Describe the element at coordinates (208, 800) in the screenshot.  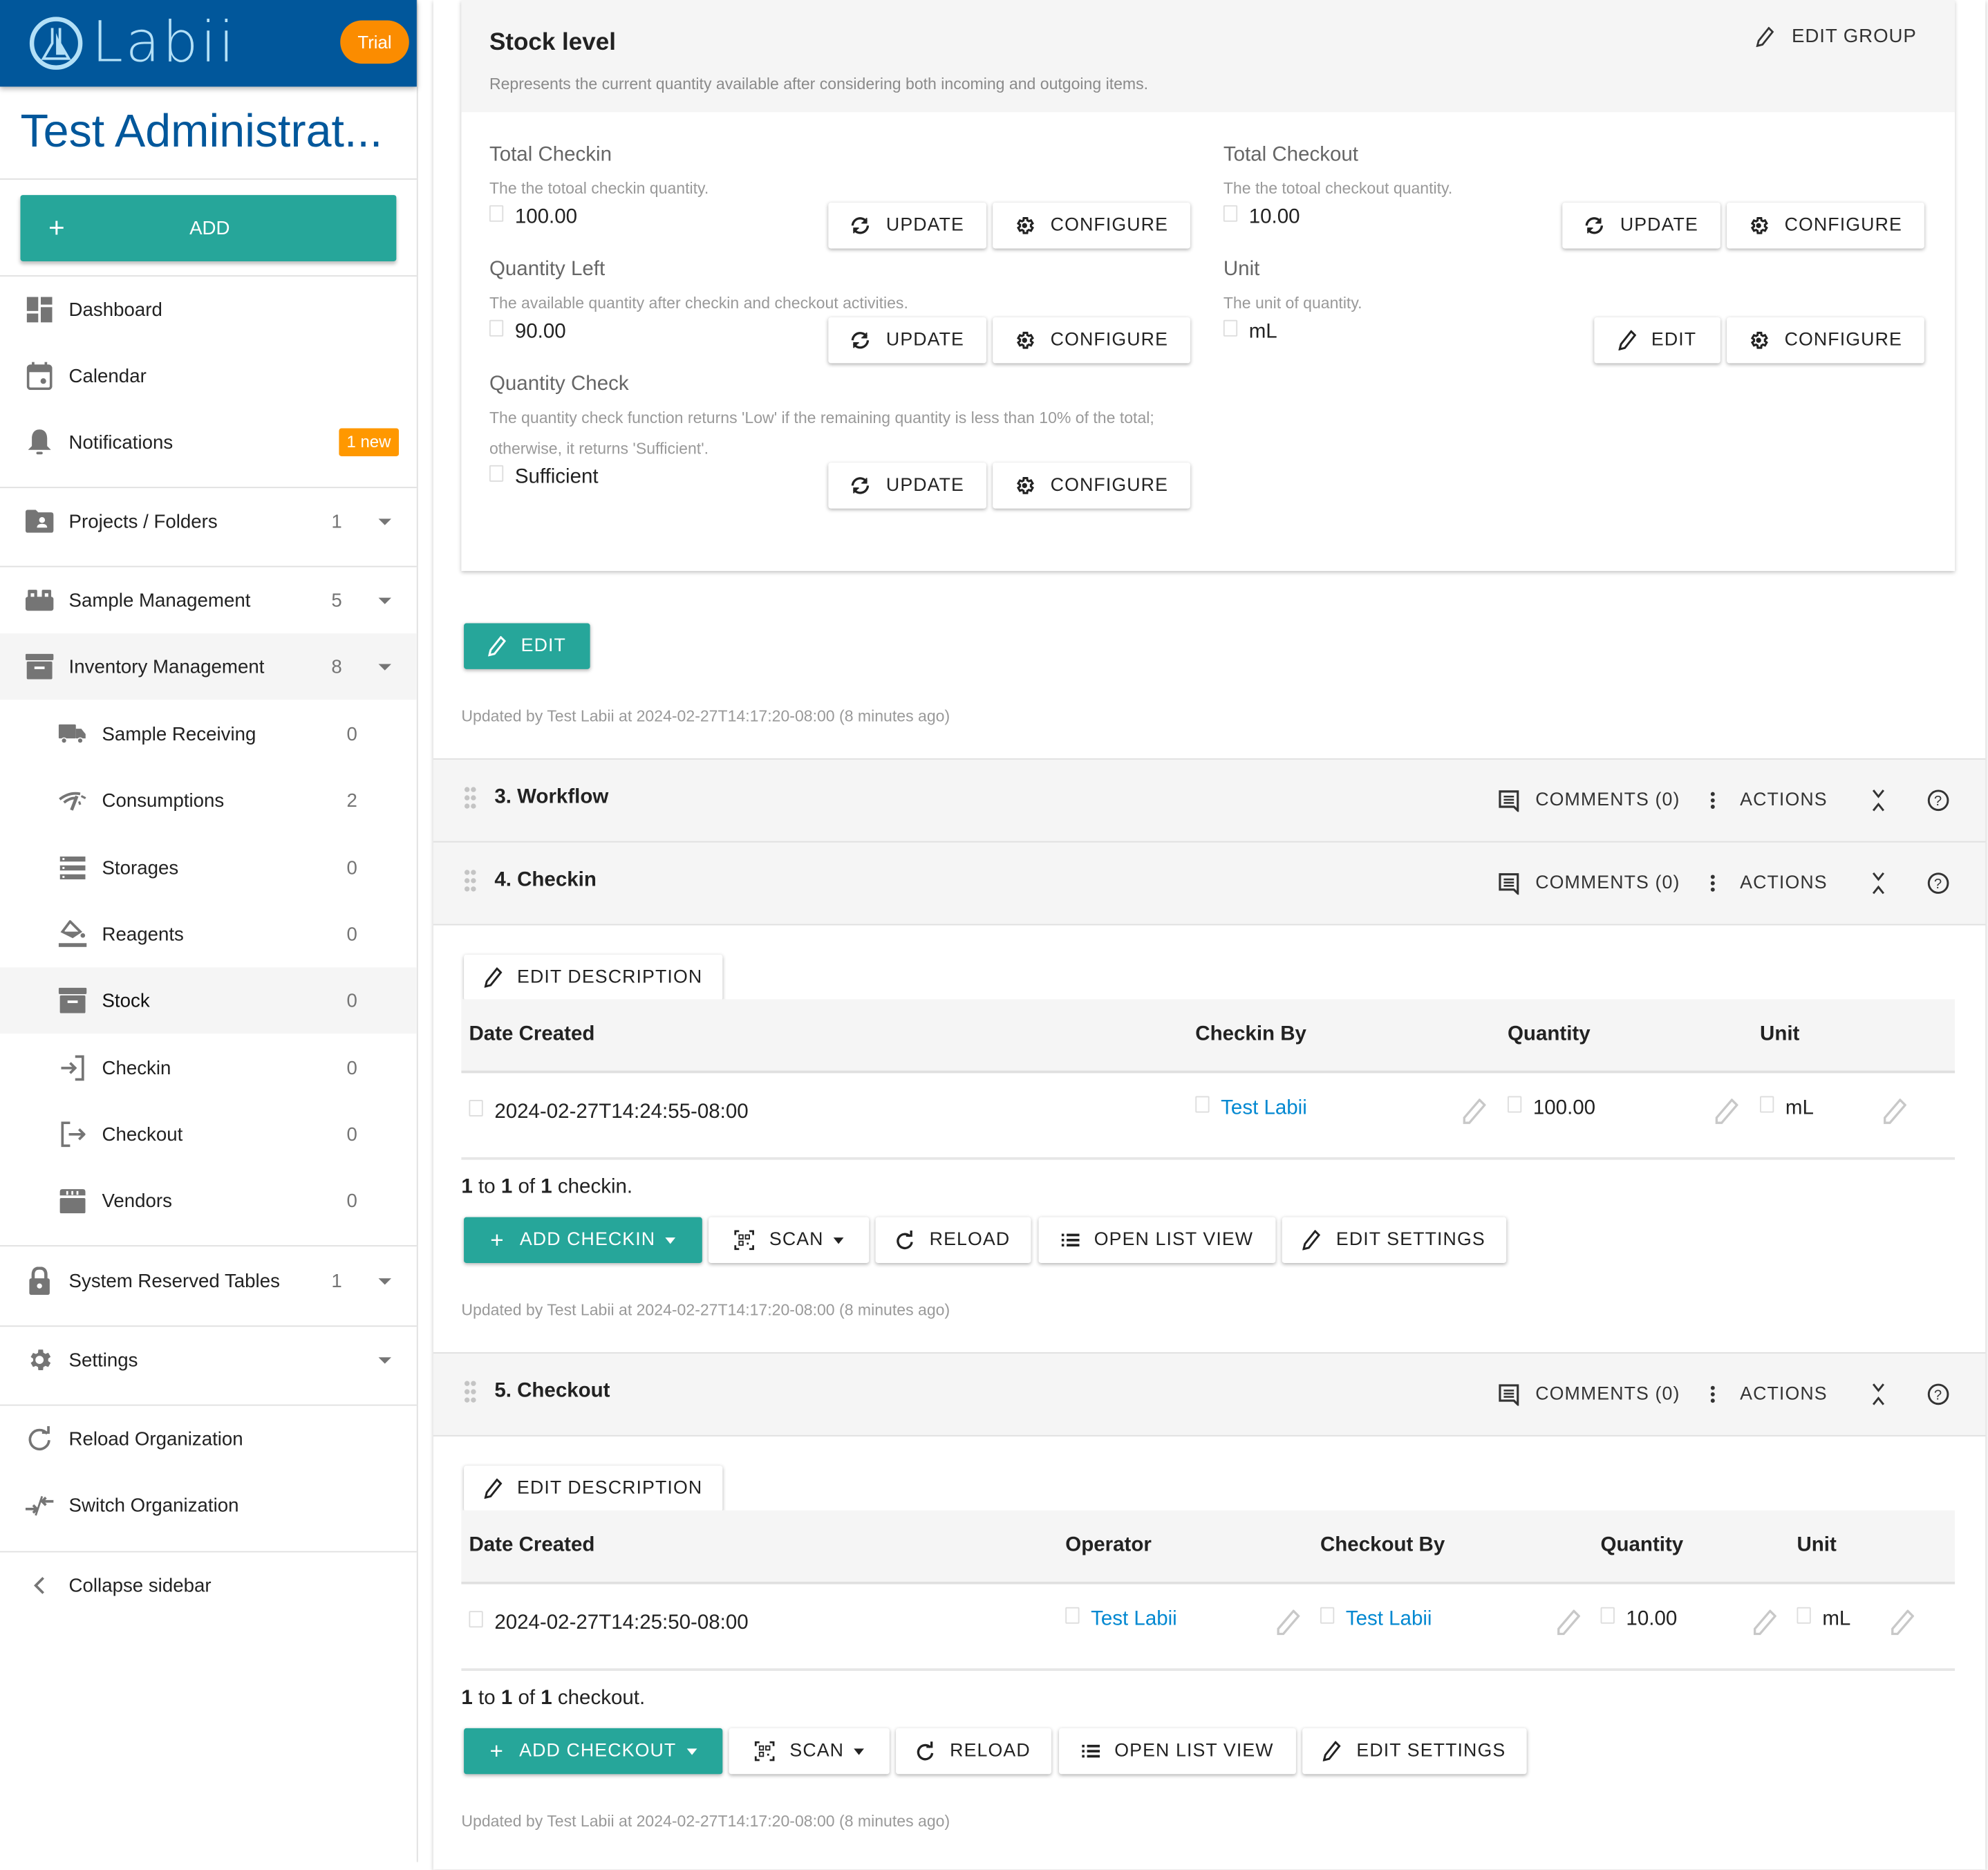
I see `sidebar-item-consumptions: Consumptions 2` at that location.